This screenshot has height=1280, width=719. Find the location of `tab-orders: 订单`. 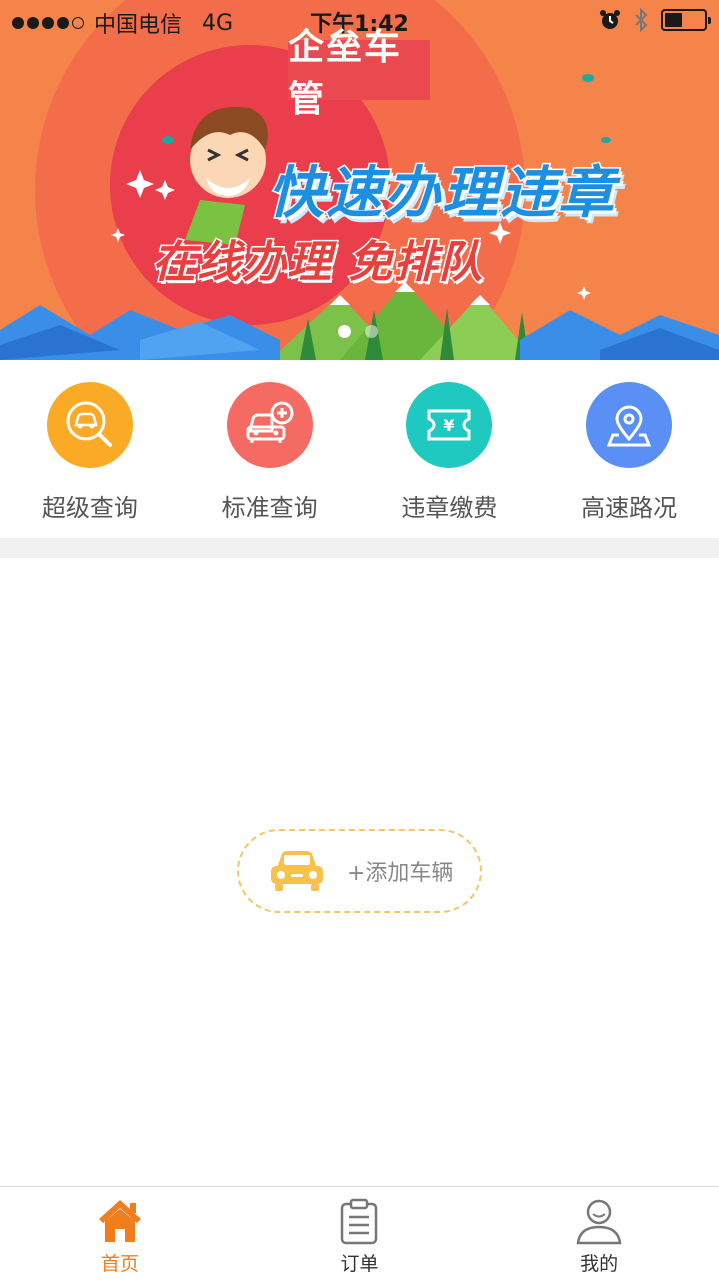

tab-orders: 订单 is located at coordinates (360, 1233).